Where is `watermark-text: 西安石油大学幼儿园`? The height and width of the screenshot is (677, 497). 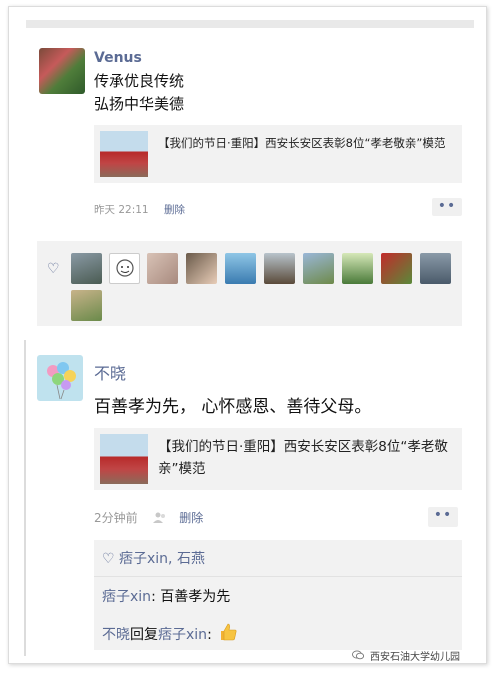
watermark-text: 西安石油大学幼儿园 is located at coordinates (415, 657).